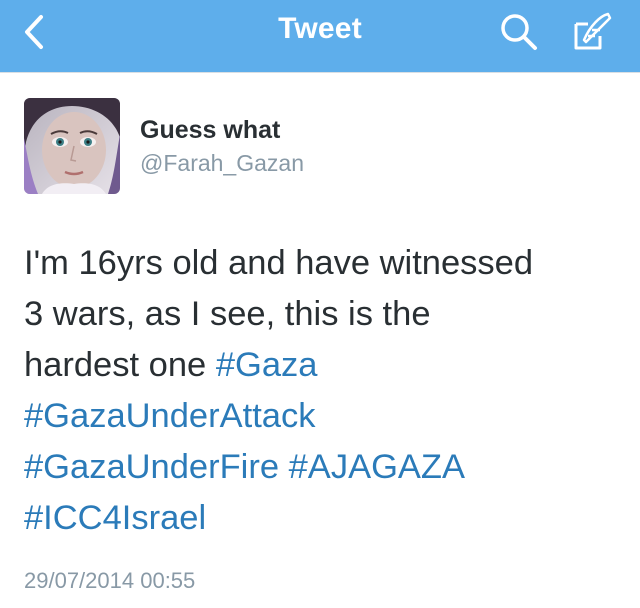 The image size is (640, 608). I want to click on tweet-text-line: #ICC4Israel, so click(324, 518).